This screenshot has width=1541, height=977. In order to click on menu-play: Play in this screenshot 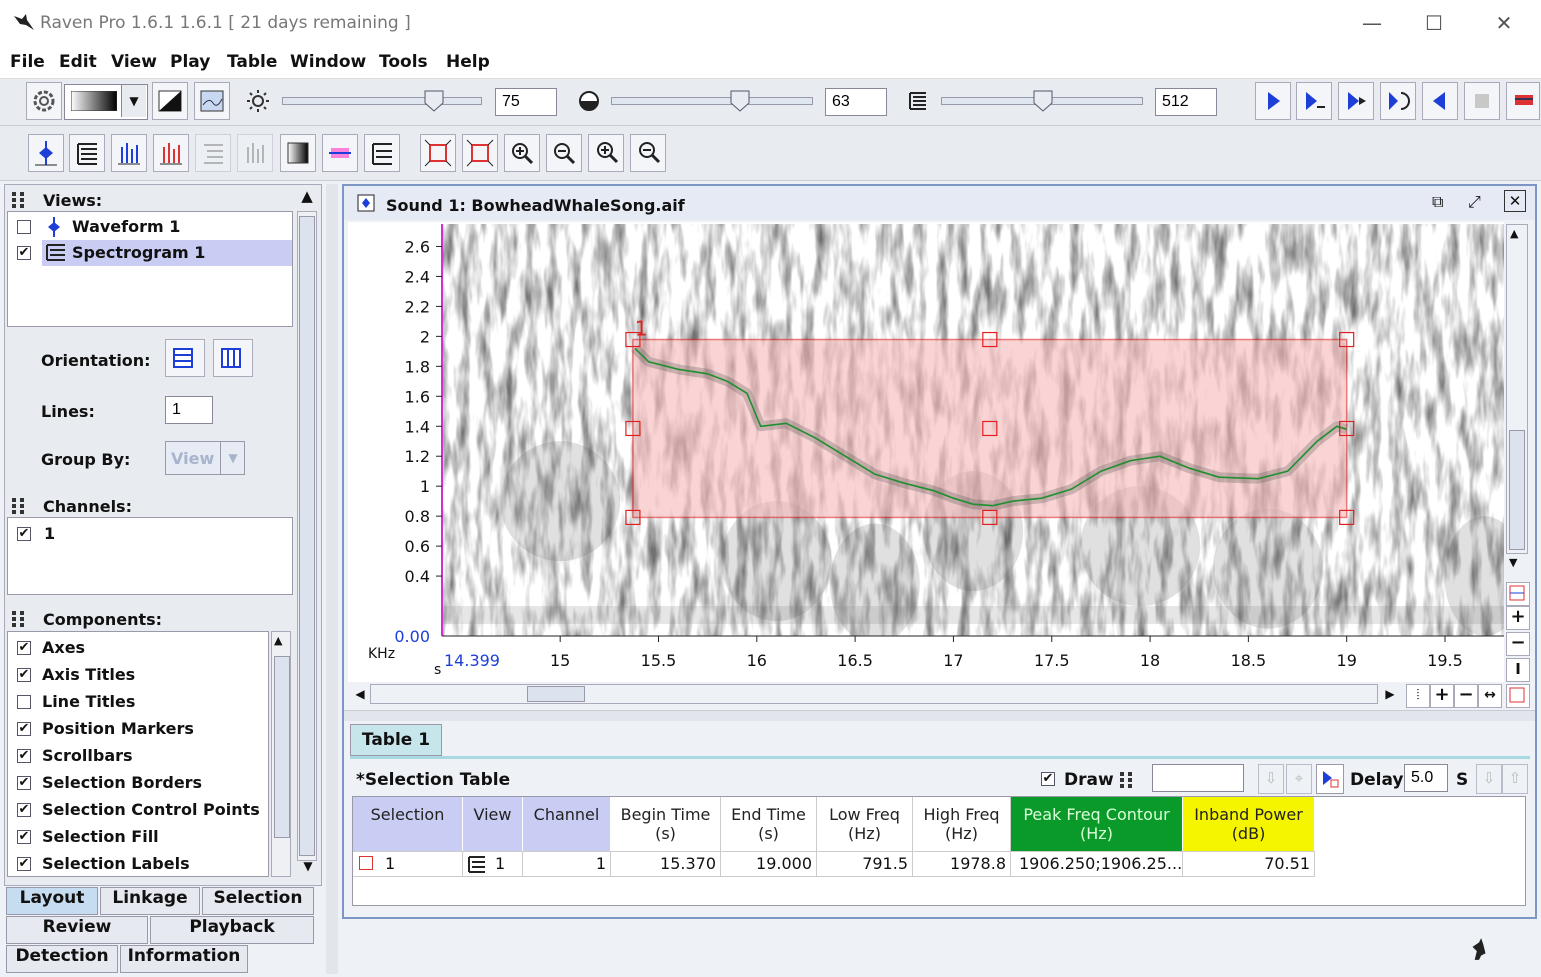, I will do `click(190, 62)`.